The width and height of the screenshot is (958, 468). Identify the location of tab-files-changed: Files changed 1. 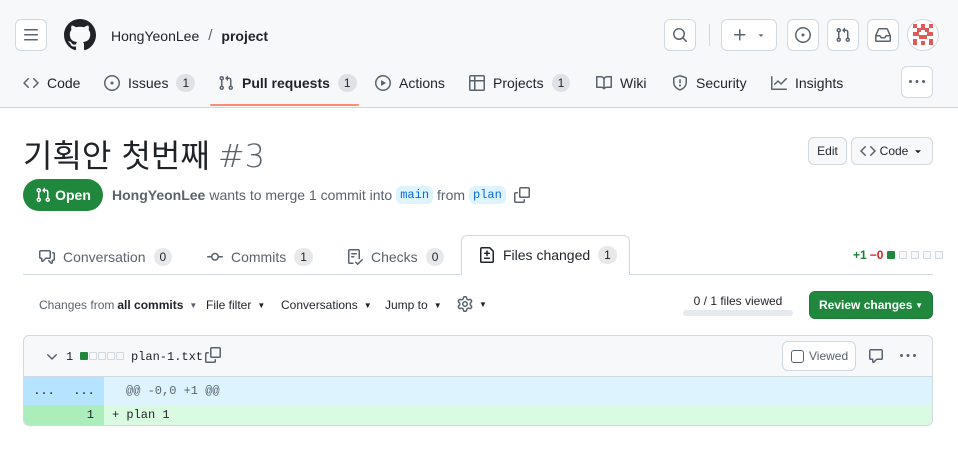
(545, 255).